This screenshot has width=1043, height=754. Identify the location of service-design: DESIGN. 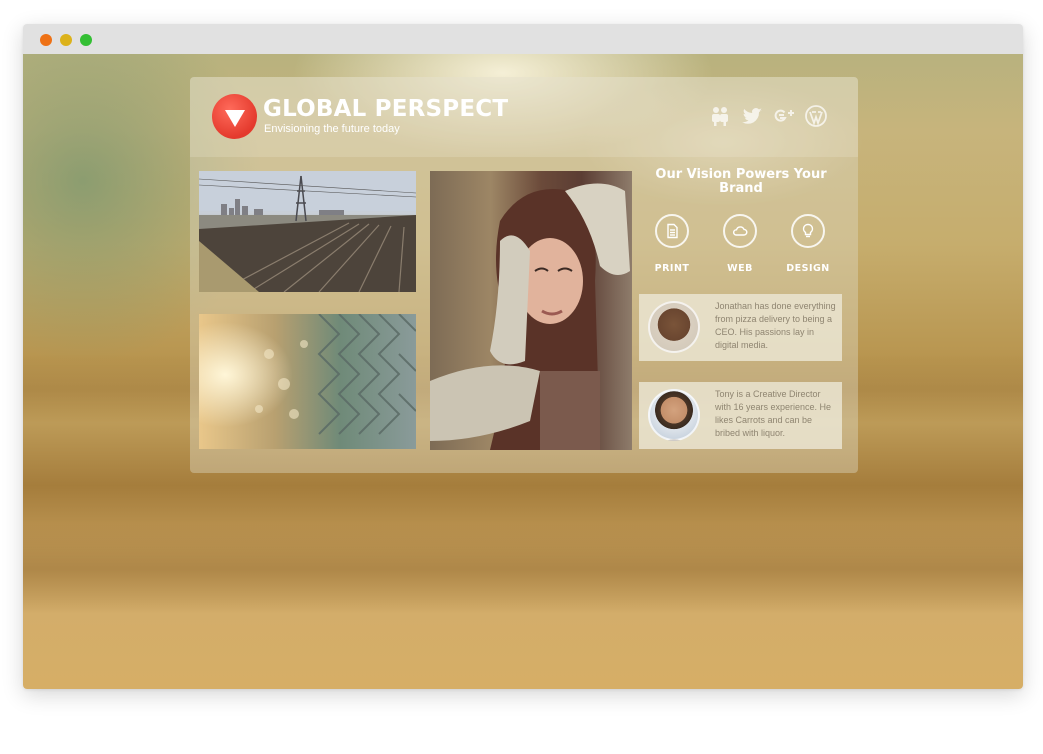
(808, 244).